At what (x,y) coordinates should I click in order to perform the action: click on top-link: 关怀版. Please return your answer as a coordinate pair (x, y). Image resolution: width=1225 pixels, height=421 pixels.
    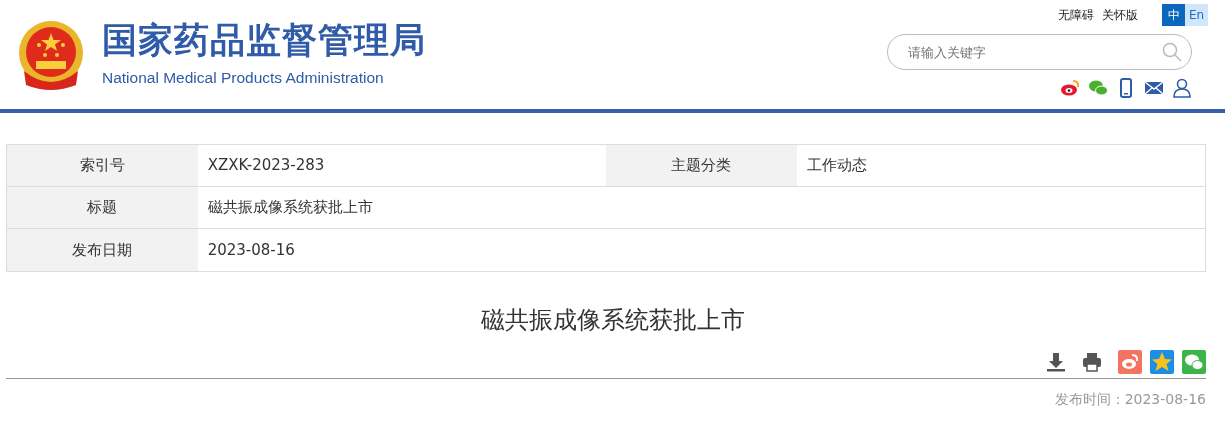
    Looking at the image, I should click on (1120, 15).